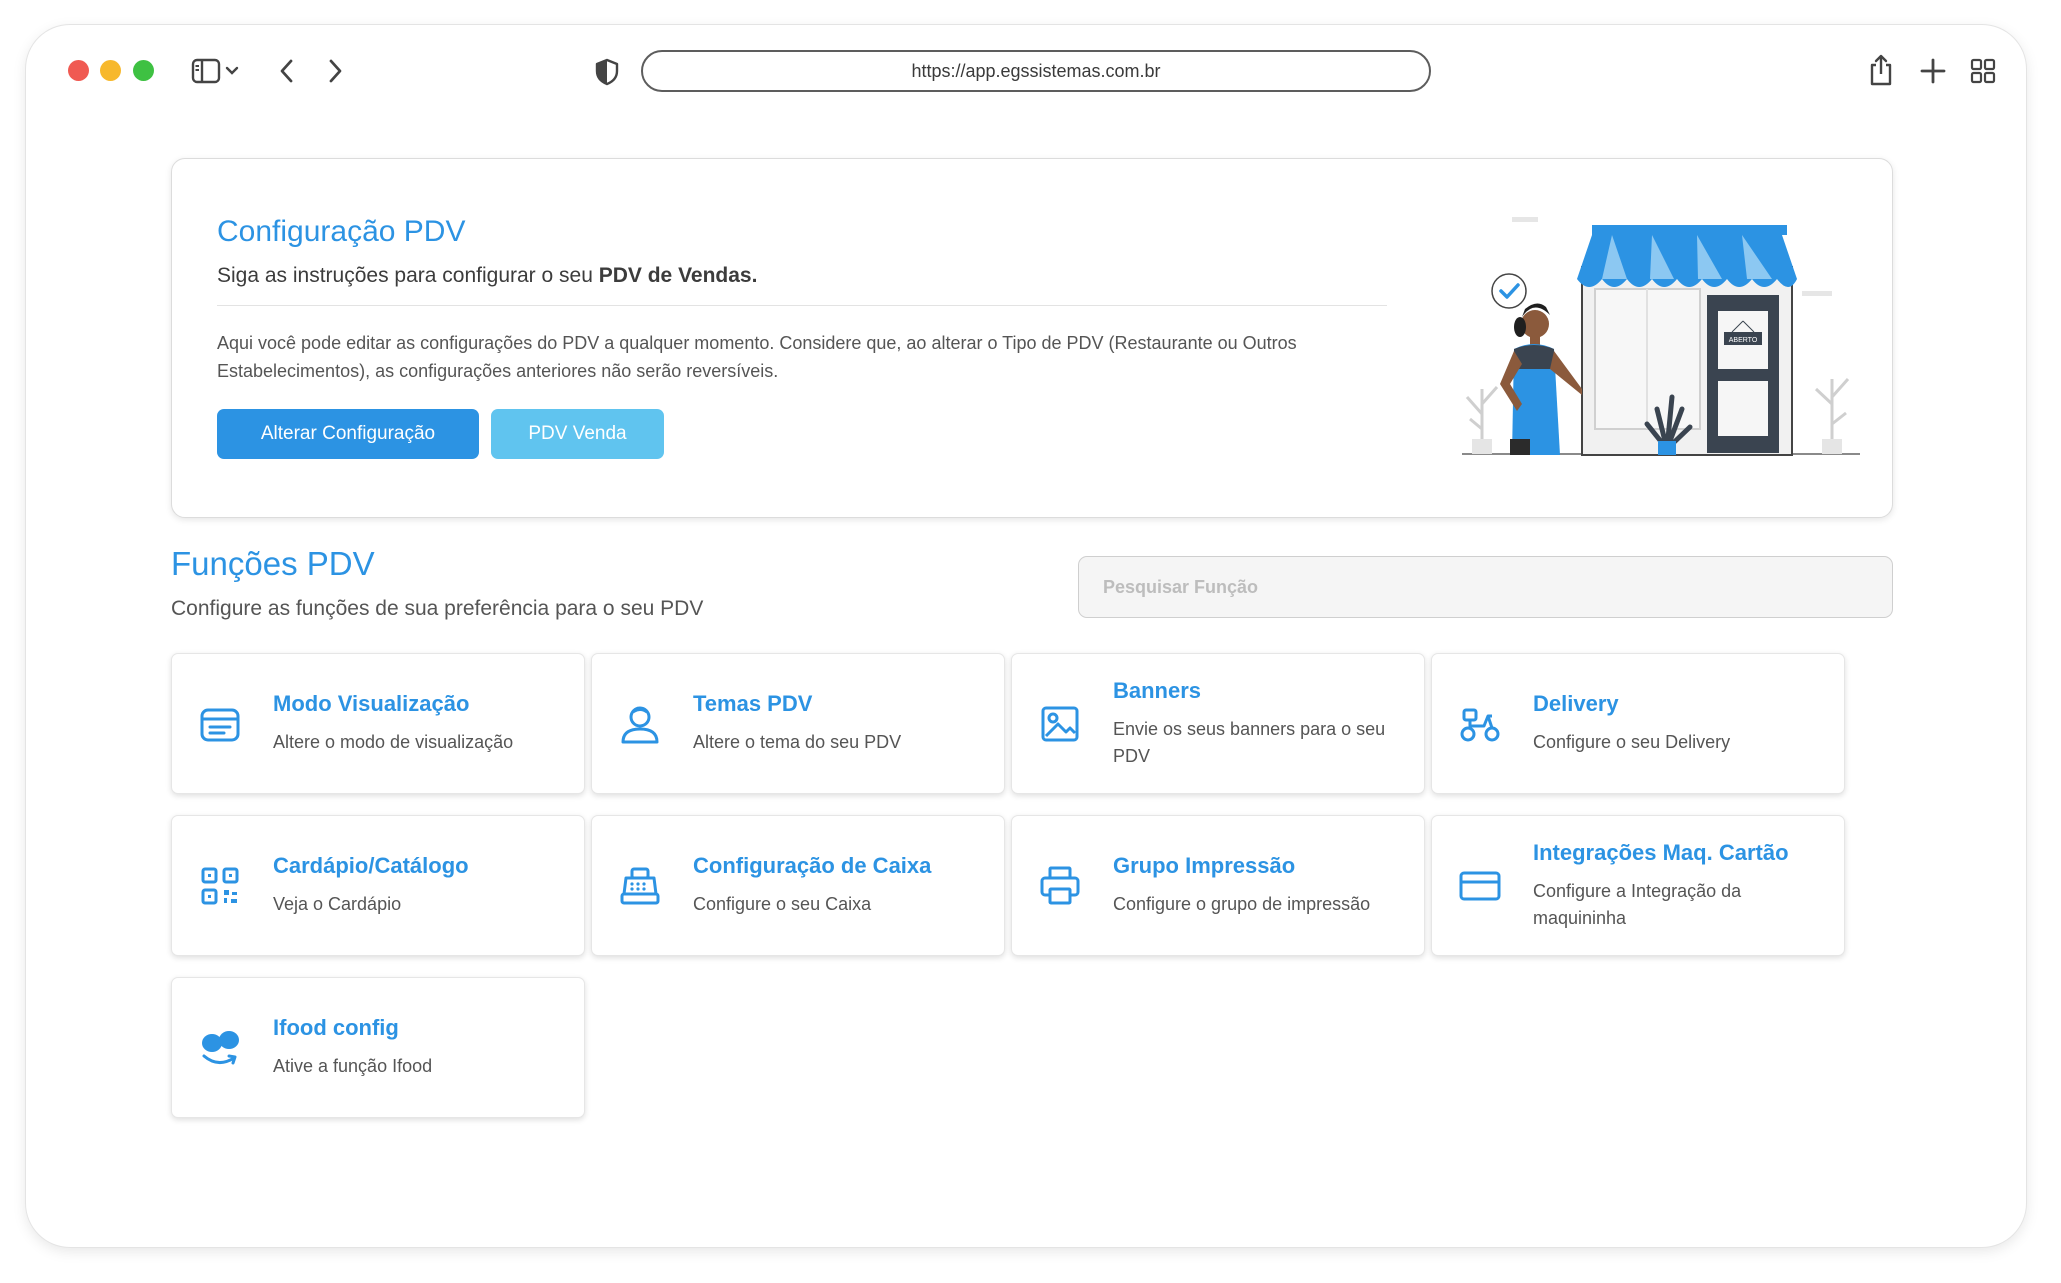 The image size is (2061, 1283). What do you see at coordinates (1249, 742) in the screenshot?
I see `card-description: Envie os seus banners para o seu PDV` at bounding box center [1249, 742].